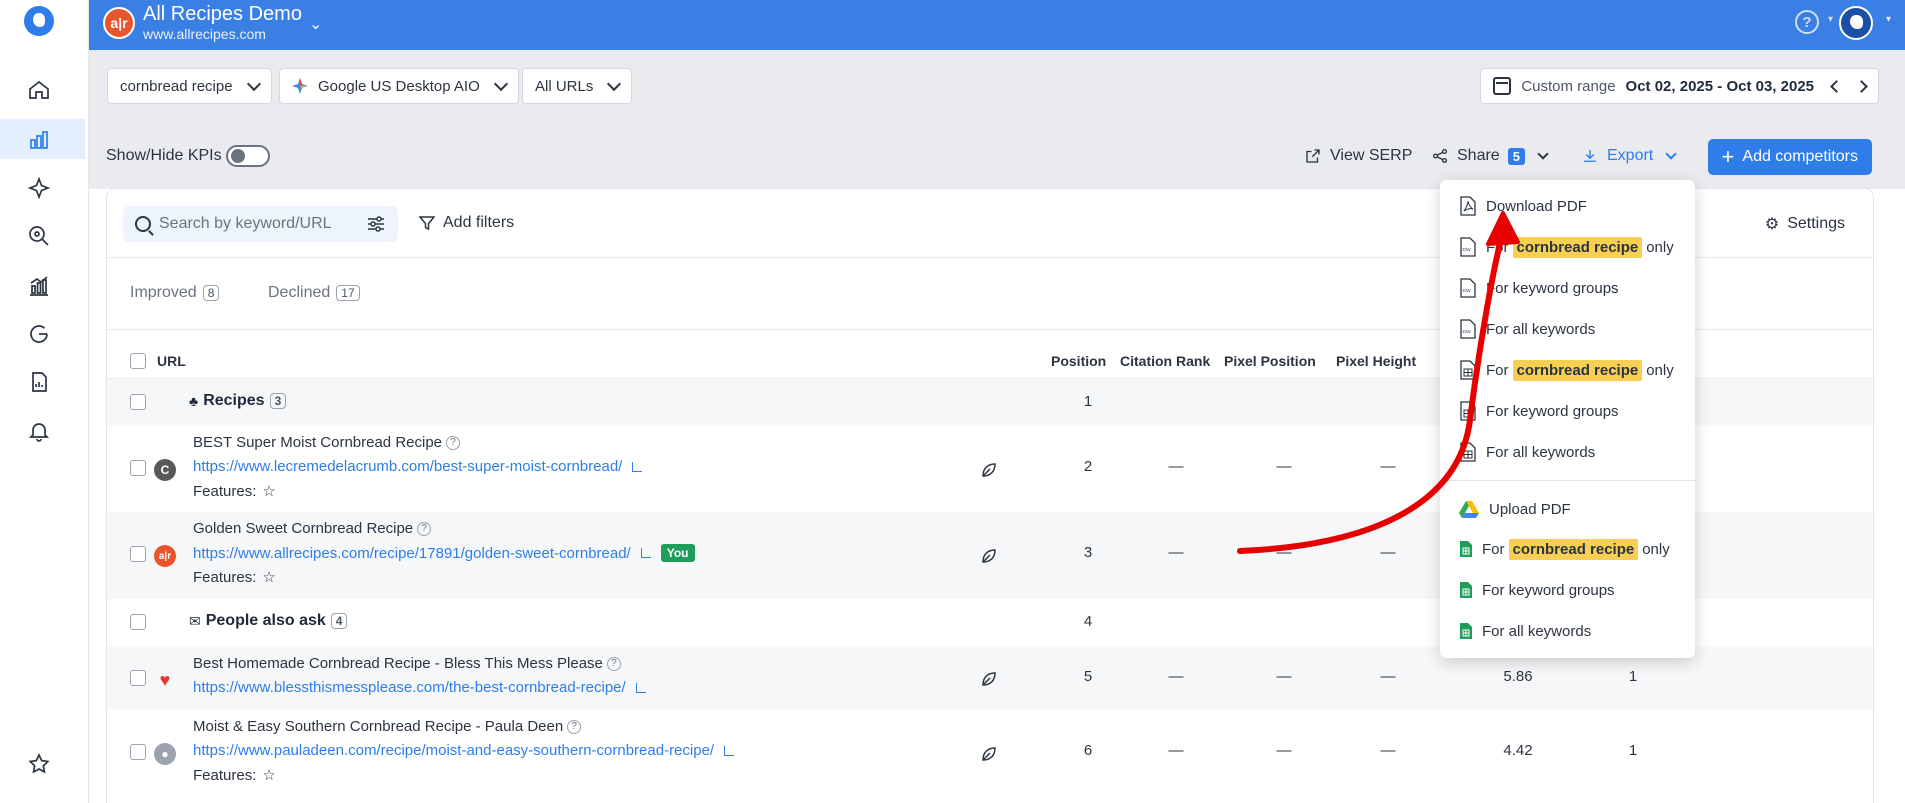  I want to click on menu-sheets-keyword-groups: For keyword groups, so click(1567, 590).